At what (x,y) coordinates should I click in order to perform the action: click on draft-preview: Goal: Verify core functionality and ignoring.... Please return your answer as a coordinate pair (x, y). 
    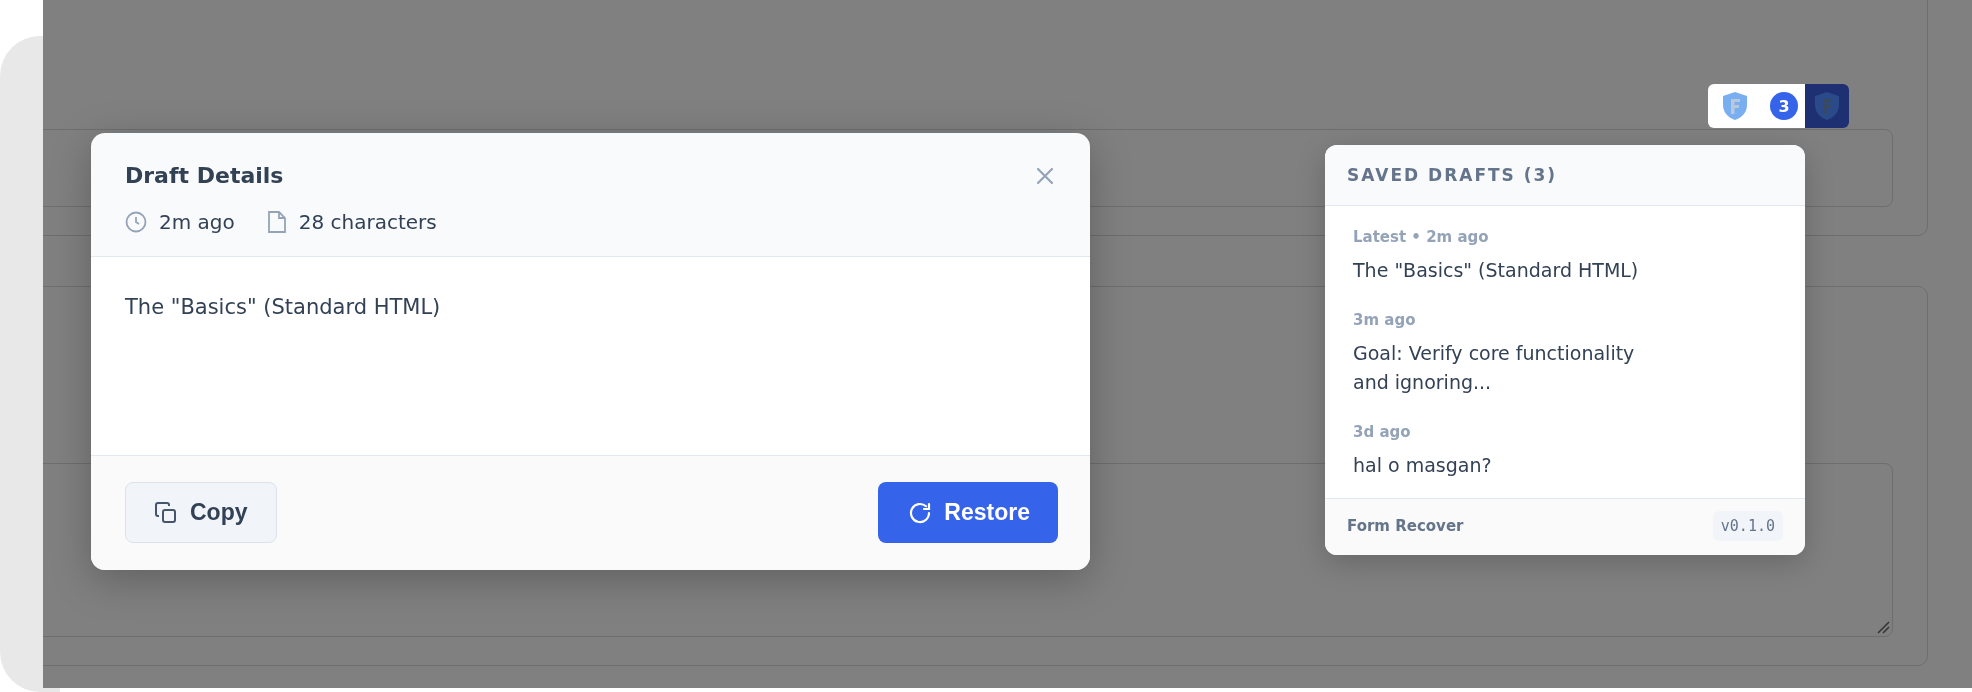
    Looking at the image, I should click on (1503, 368).